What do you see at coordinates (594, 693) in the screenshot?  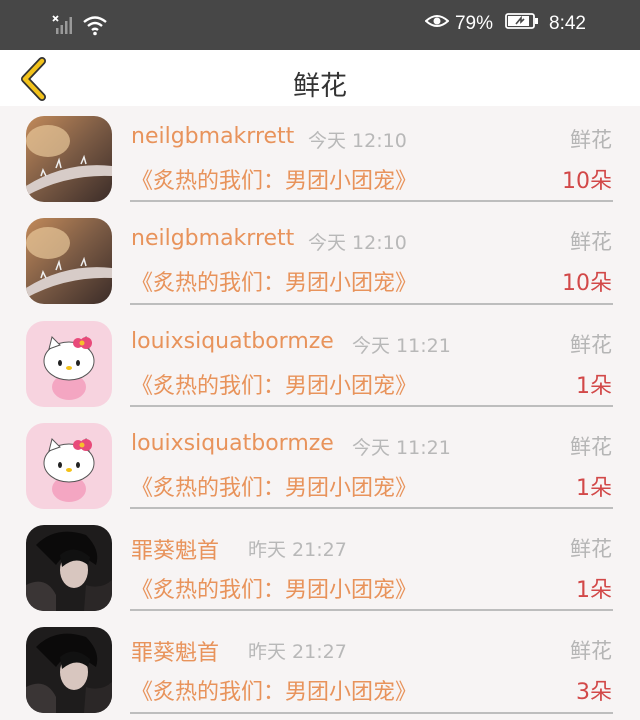 I see `flower-count: 3朵` at bounding box center [594, 693].